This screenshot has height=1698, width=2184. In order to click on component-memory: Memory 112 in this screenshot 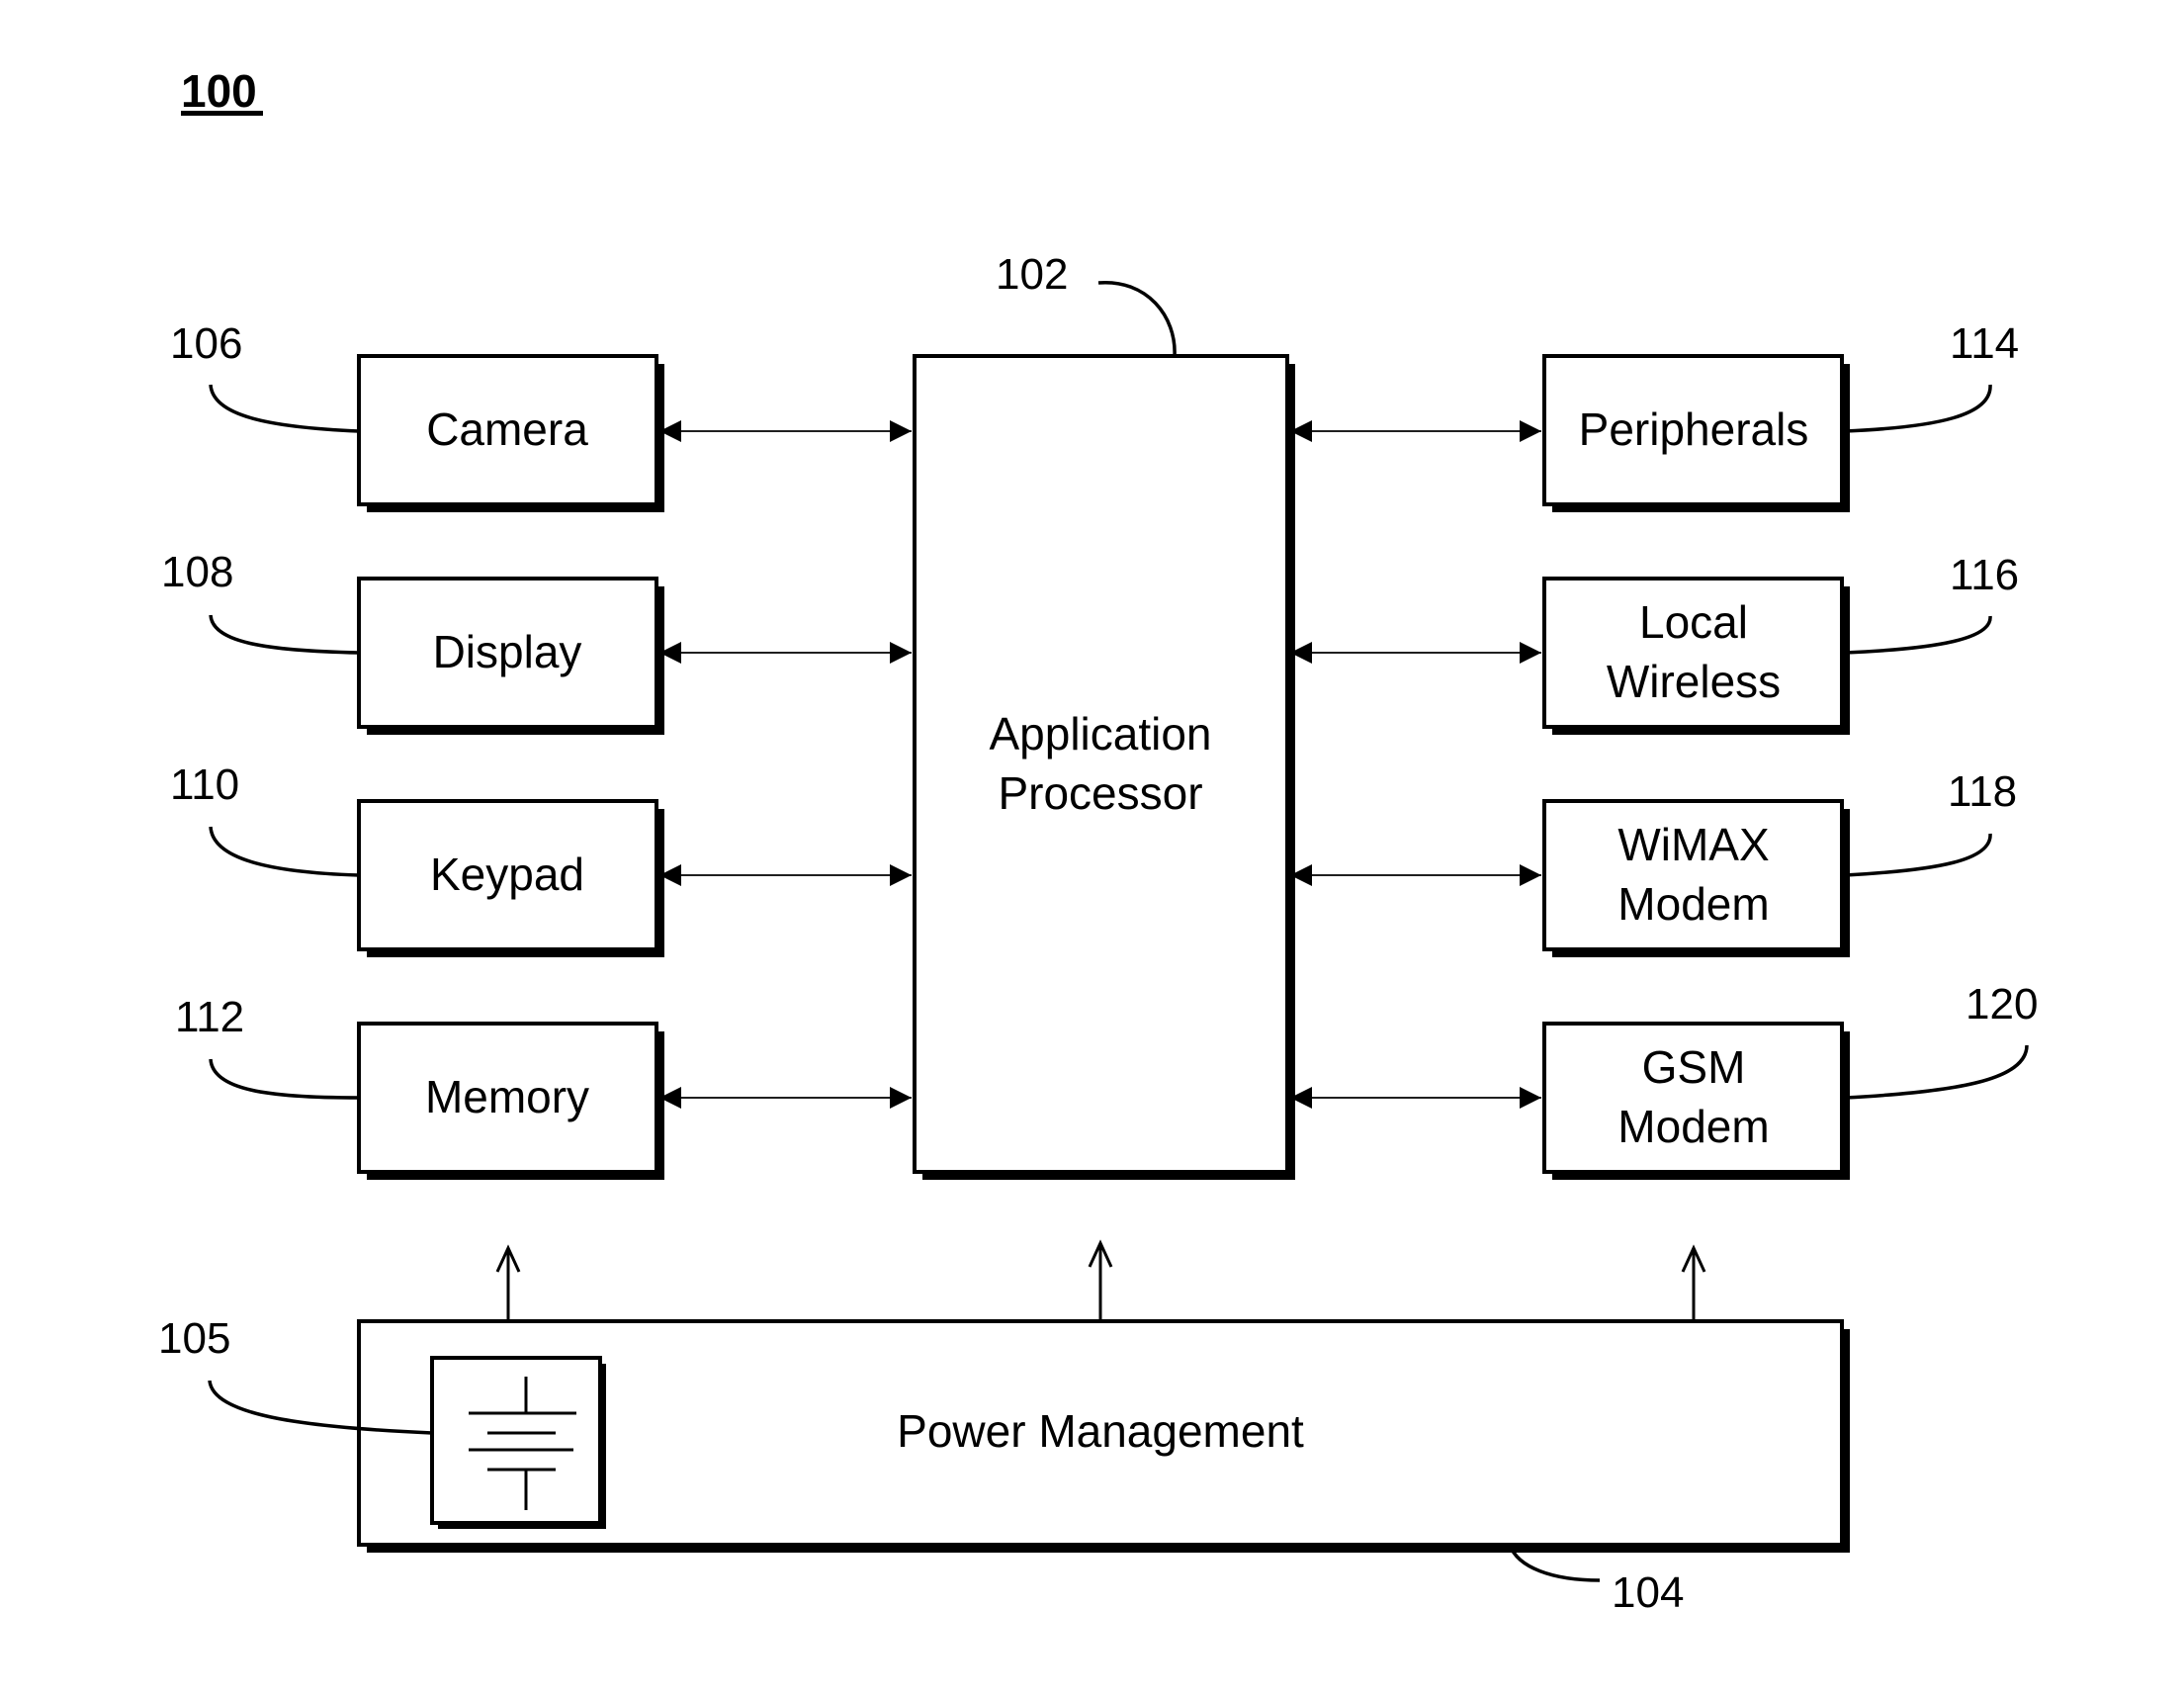, I will do `click(543, 1086)`.